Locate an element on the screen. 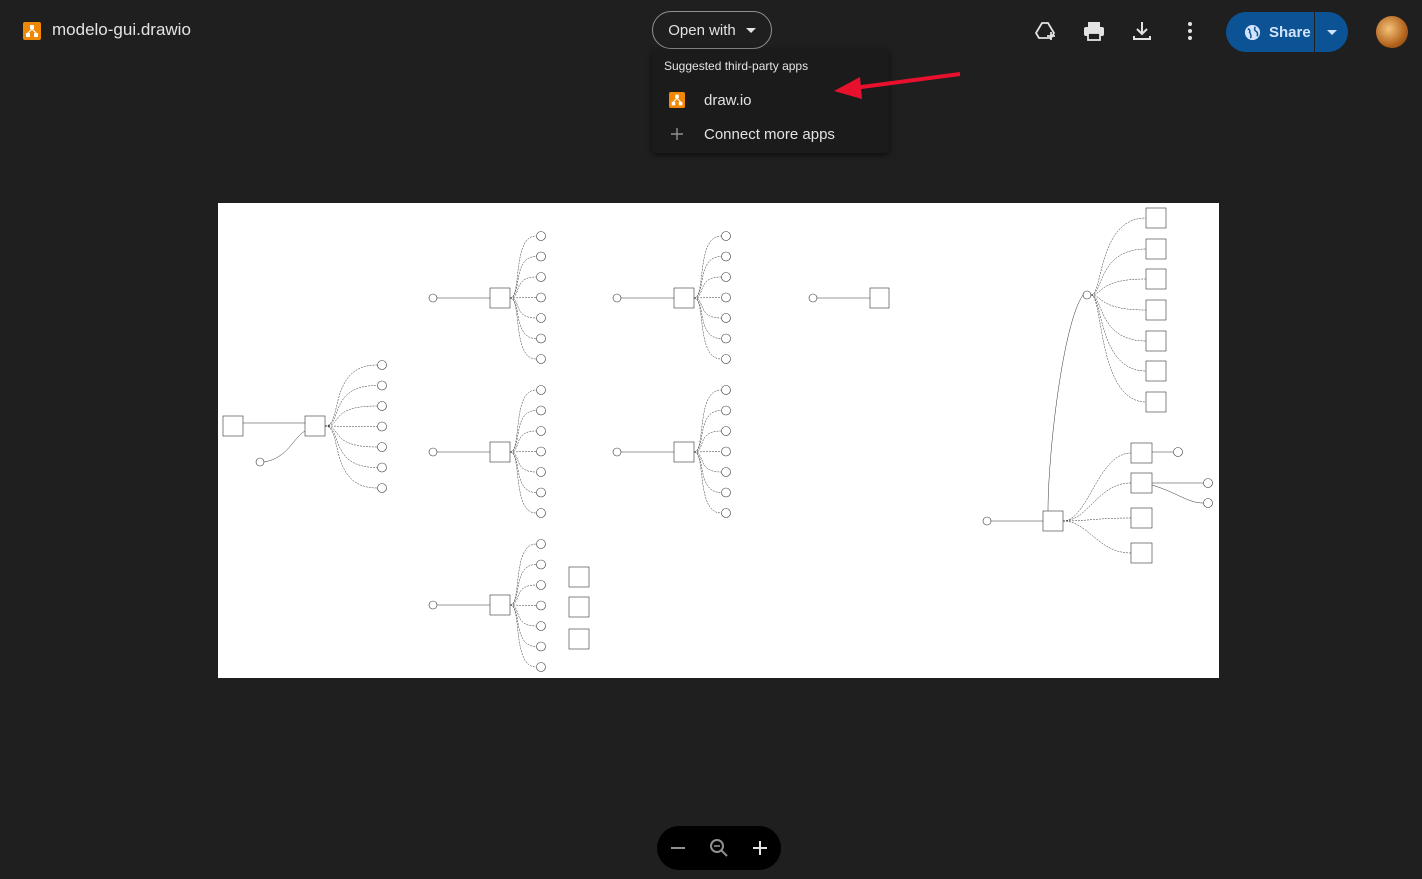 This screenshot has width=1422, height=879. share-dropdown-button is located at coordinates (1331, 32).